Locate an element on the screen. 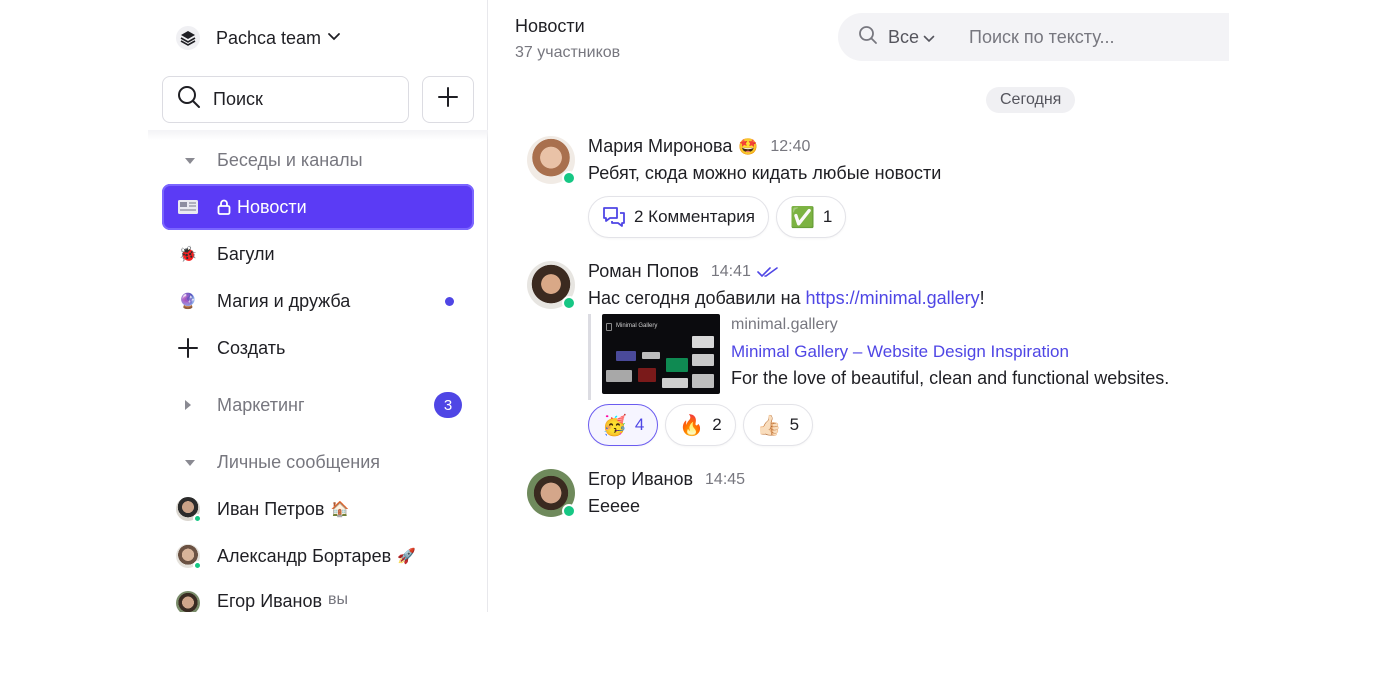  author-name: Егор Иванов is located at coordinates (640, 479).